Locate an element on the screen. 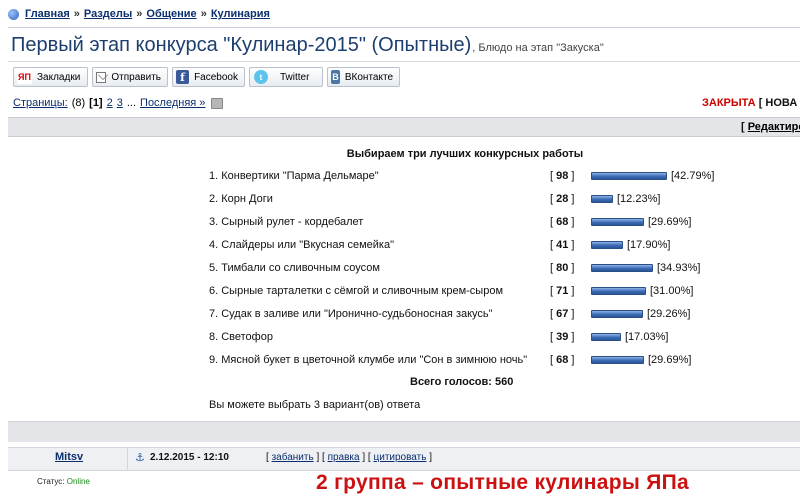 This screenshot has width=800, height=495. bookmarks-button: ЯП Закладки is located at coordinates (50, 77).